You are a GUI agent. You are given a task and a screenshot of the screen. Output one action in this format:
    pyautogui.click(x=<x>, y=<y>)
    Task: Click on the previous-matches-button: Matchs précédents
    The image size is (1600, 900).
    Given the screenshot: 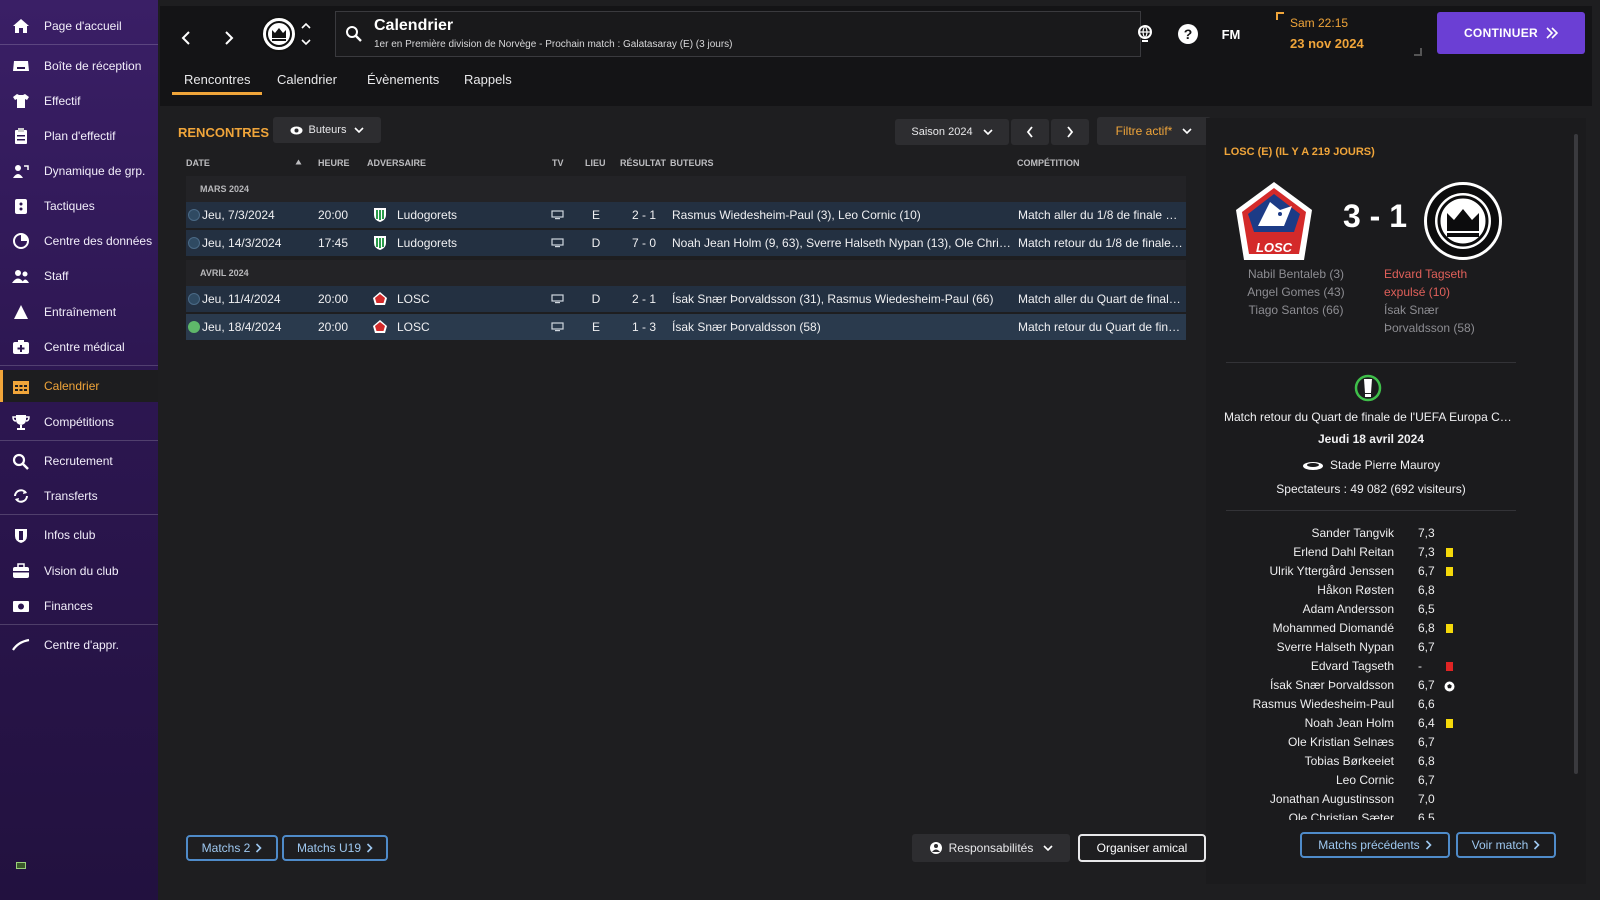 What is the action you would take?
    pyautogui.click(x=1375, y=845)
    